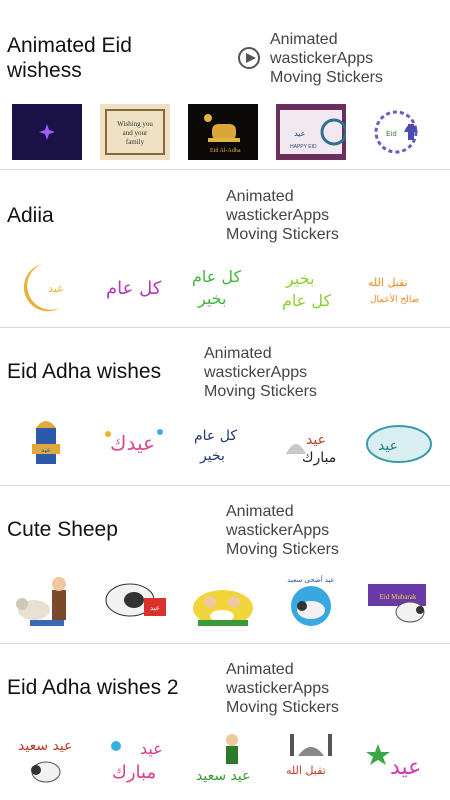 This screenshot has height=800, width=450. I want to click on pack-title: Animated Eid wishess, so click(69, 58).